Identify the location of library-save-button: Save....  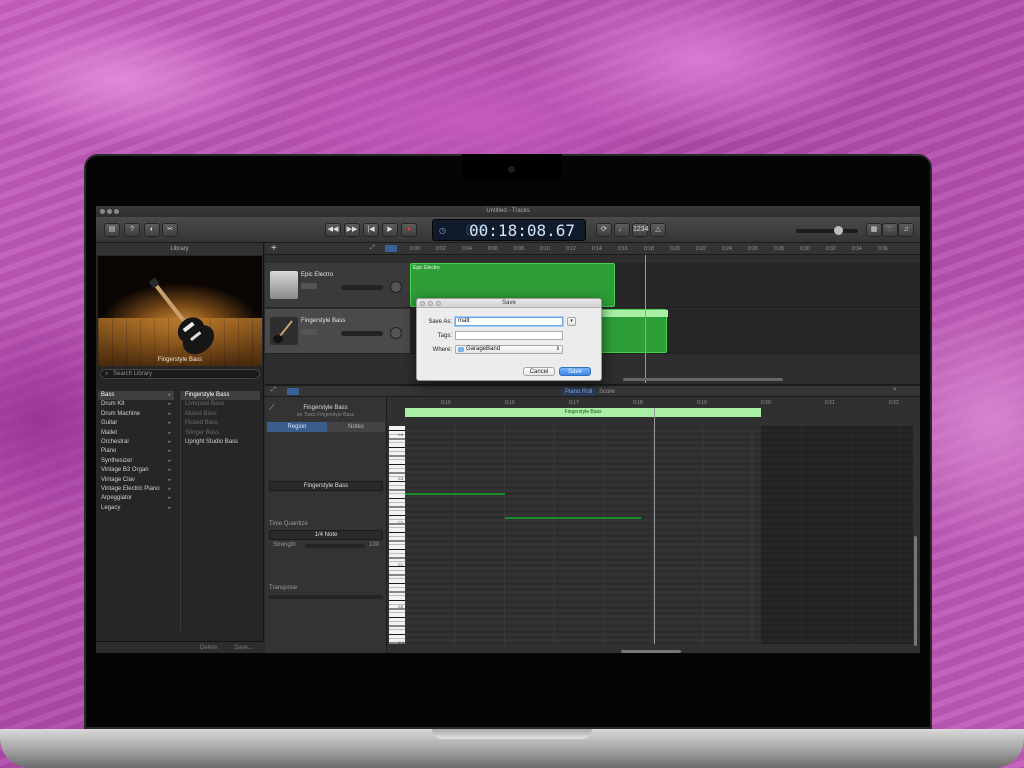
(243, 648).